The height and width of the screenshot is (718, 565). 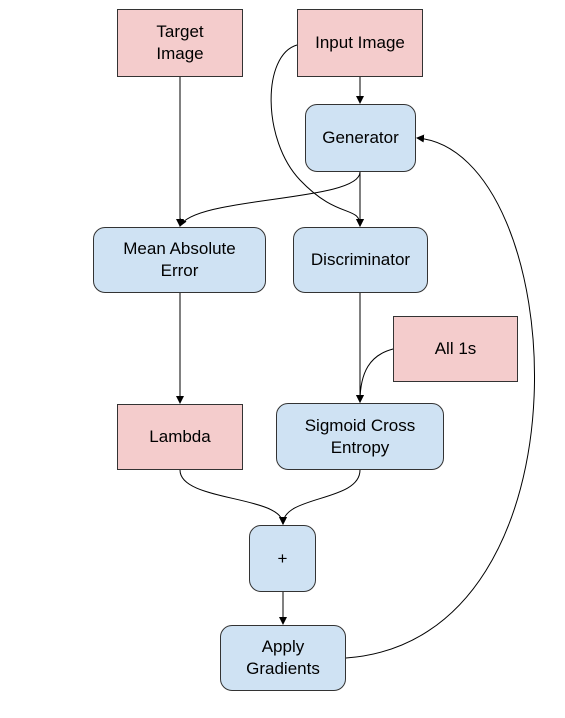 I want to click on node-all-ones: All 1s, so click(x=455, y=349).